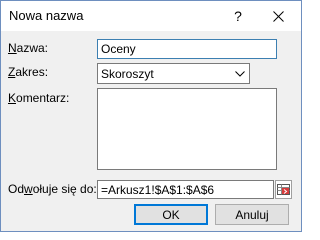  I want to click on title-bar: Nowa nazwa ?, so click(151, 16).